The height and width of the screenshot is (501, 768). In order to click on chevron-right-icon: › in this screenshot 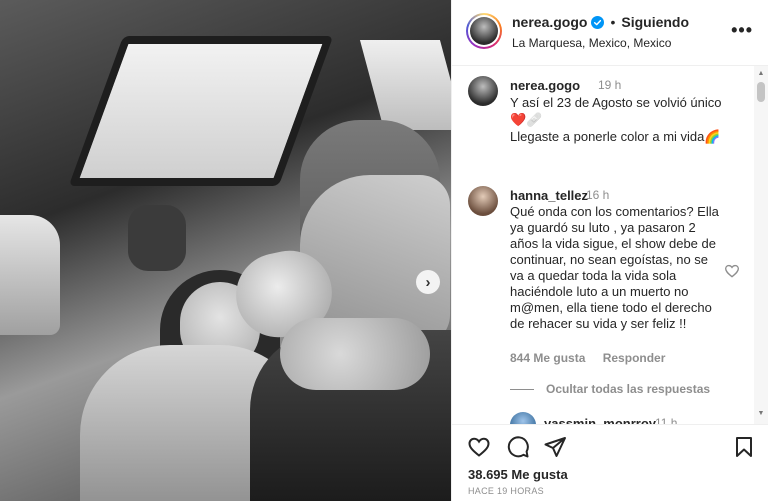, I will do `click(428, 282)`.